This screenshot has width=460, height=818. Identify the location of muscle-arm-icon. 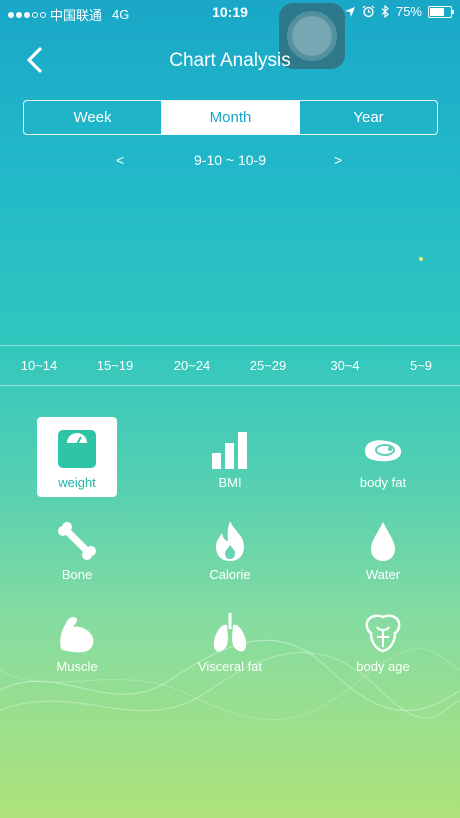
(77, 635).